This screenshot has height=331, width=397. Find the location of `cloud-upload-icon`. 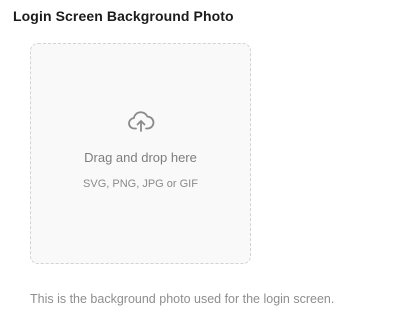

cloud-upload-icon is located at coordinates (141, 122).